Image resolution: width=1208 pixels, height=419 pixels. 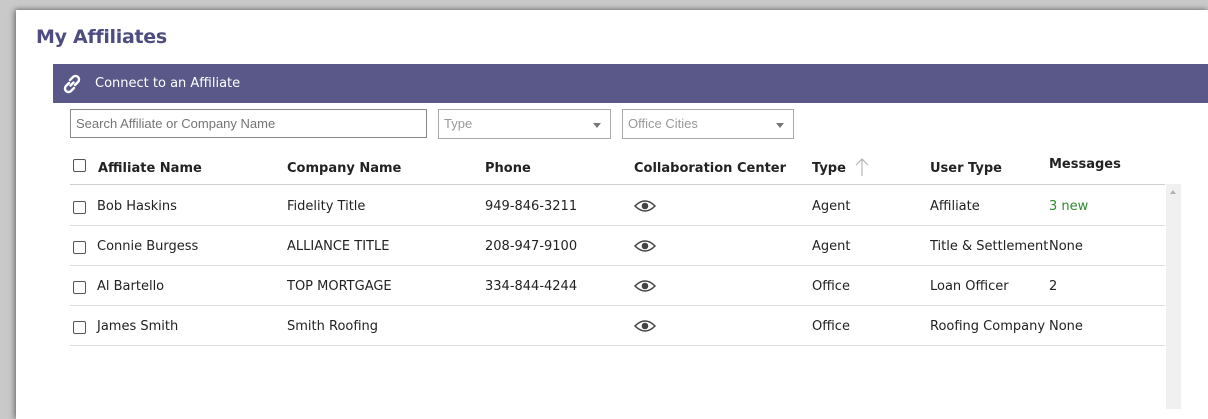 I want to click on messages-count: 2, so click(x=1053, y=286).